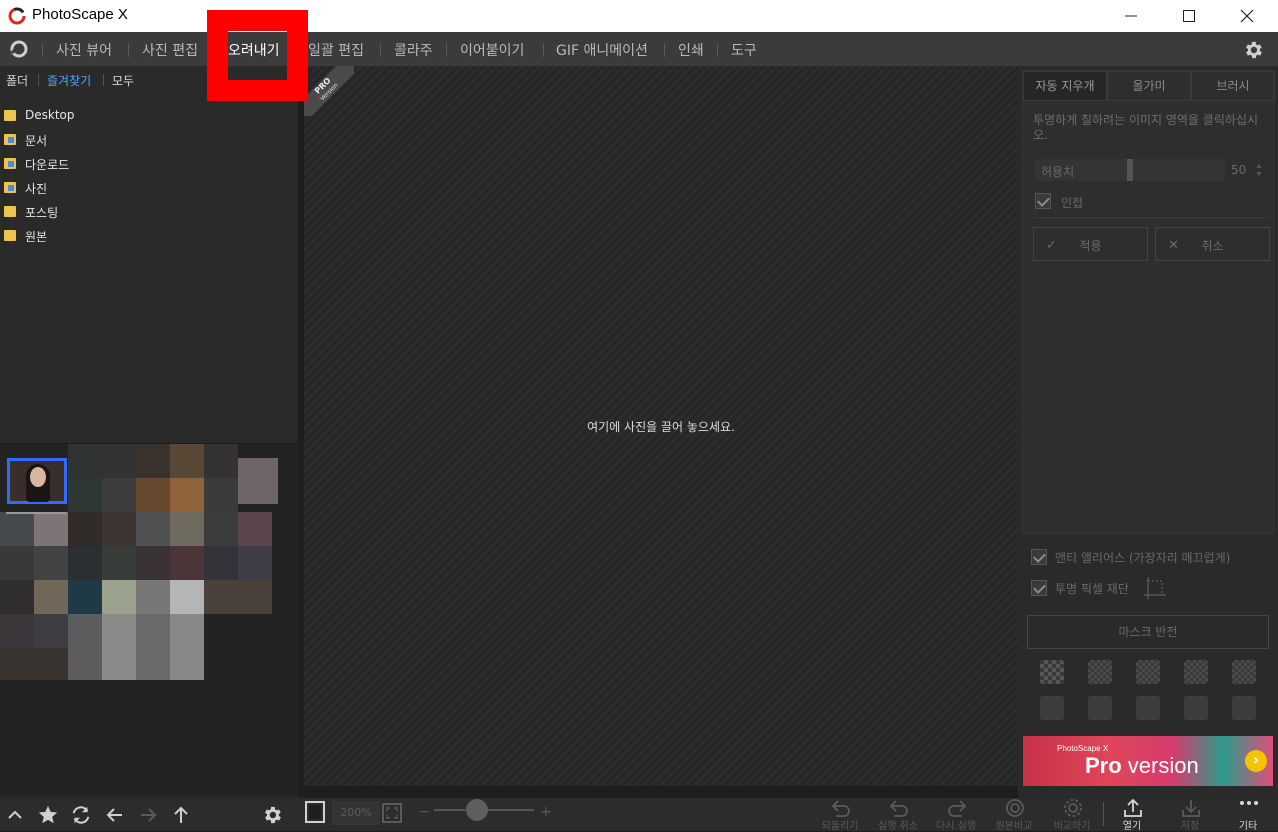  Describe the element at coordinates (1065, 86) in the screenshot. I see `tab-auto-eraser: 자동 지우개` at that location.